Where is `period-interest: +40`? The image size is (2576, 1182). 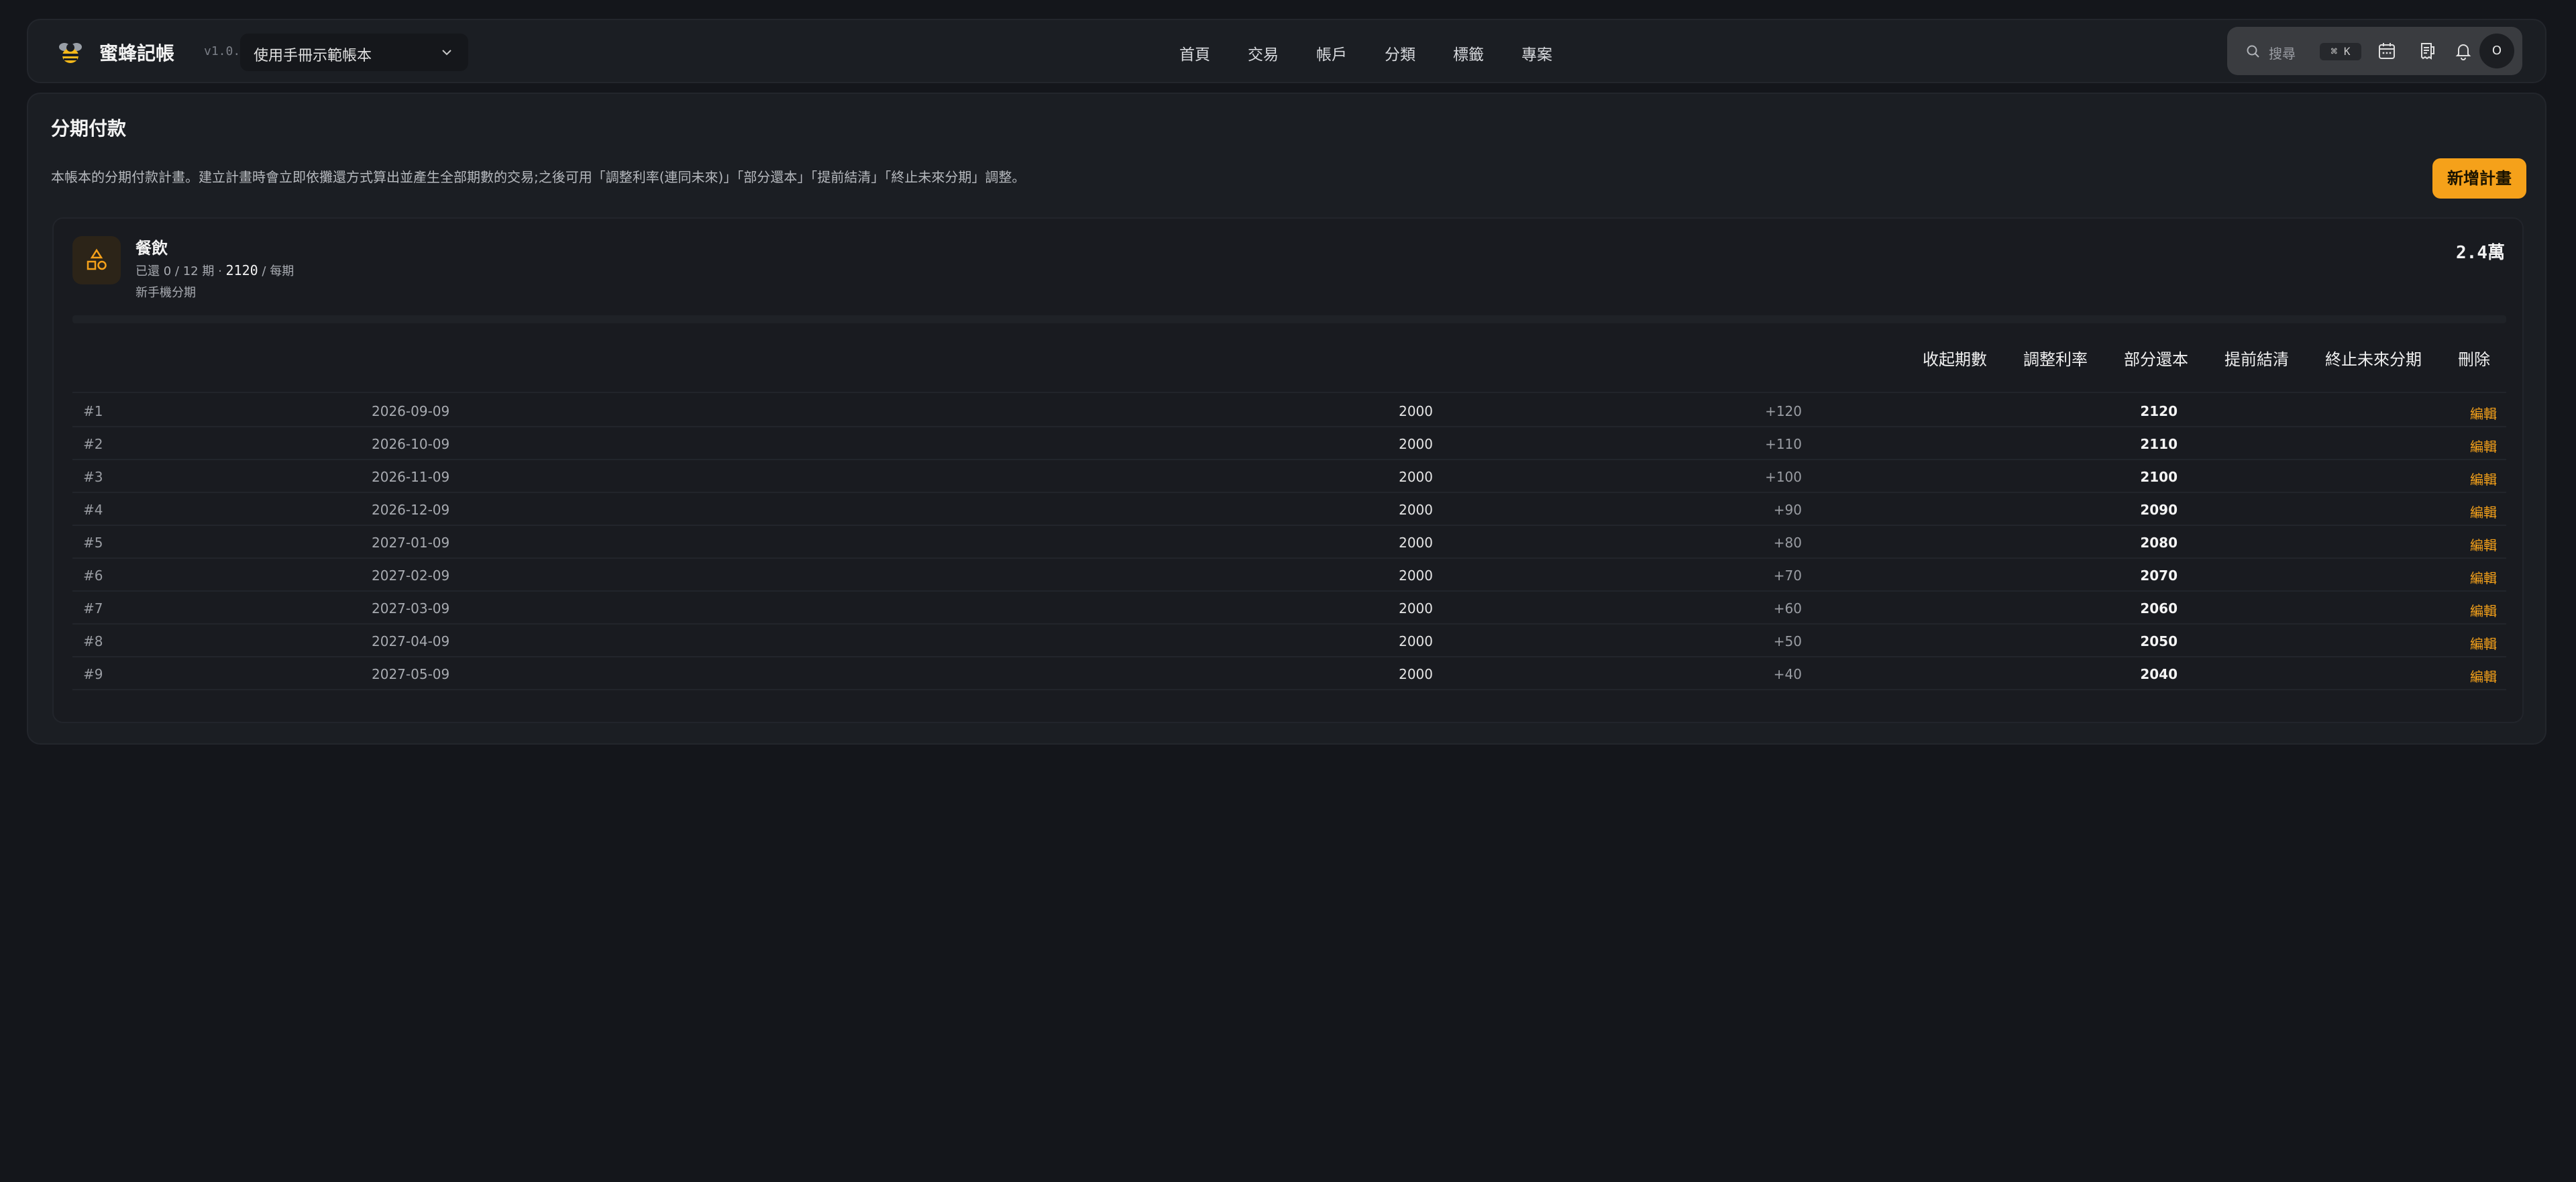 period-interest: +40 is located at coordinates (1787, 674).